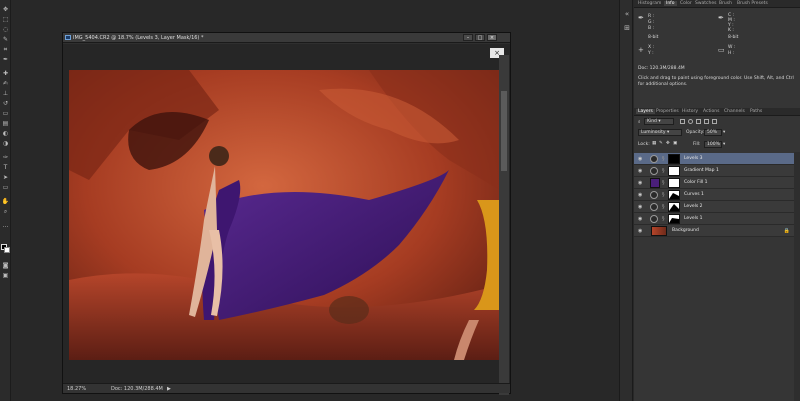 This screenshot has width=800, height=401. Describe the element at coordinates (725, 3) in the screenshot. I see `tab-brush: Brush` at that location.